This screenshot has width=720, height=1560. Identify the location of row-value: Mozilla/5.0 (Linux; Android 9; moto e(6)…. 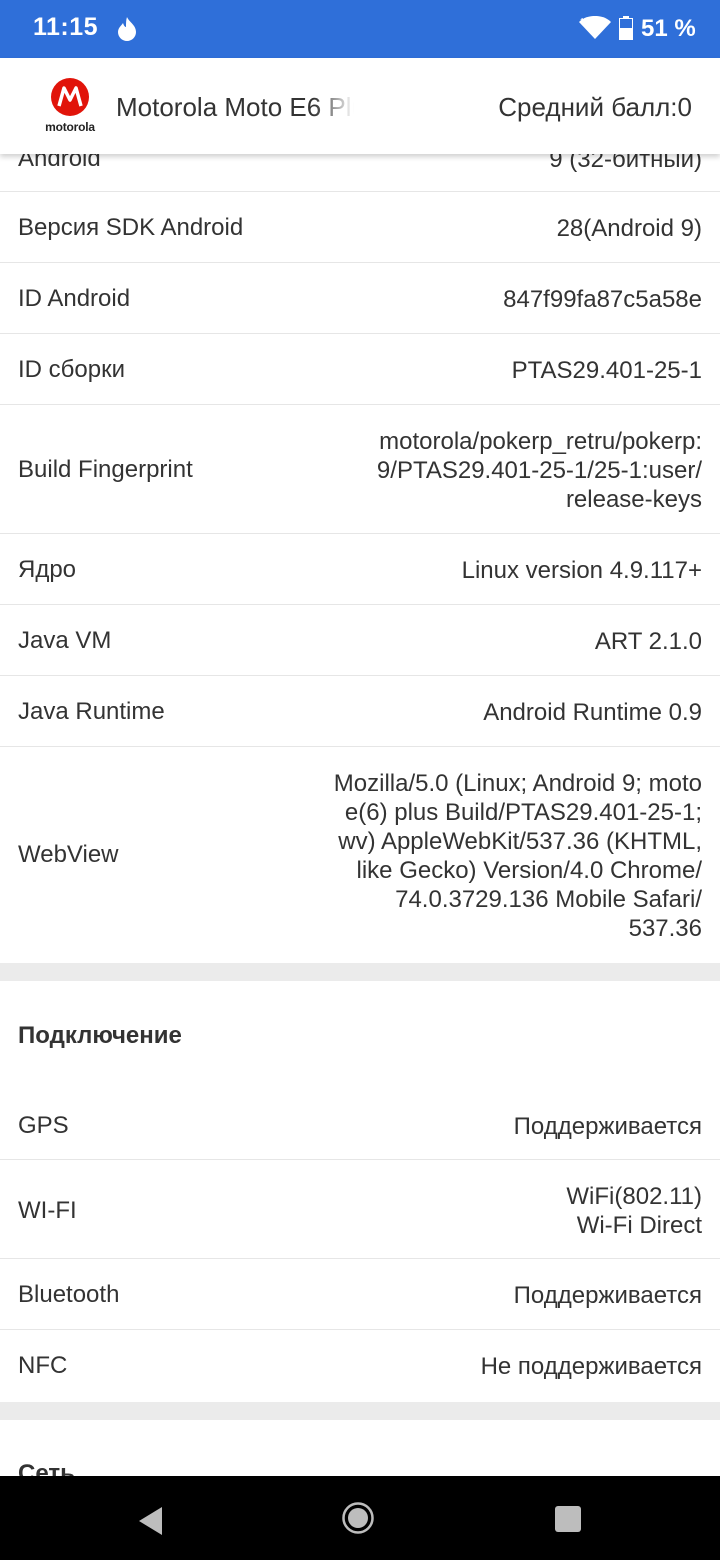
(518, 856).